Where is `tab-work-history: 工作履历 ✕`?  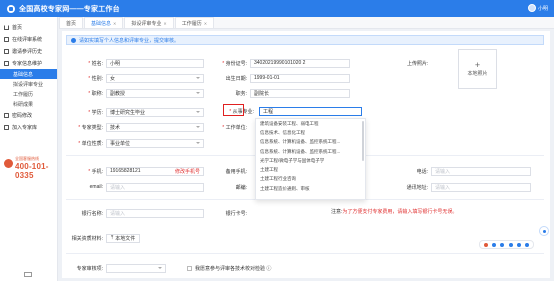
tab-work-history: 工作履历 ✕ is located at coordinates (194, 22).